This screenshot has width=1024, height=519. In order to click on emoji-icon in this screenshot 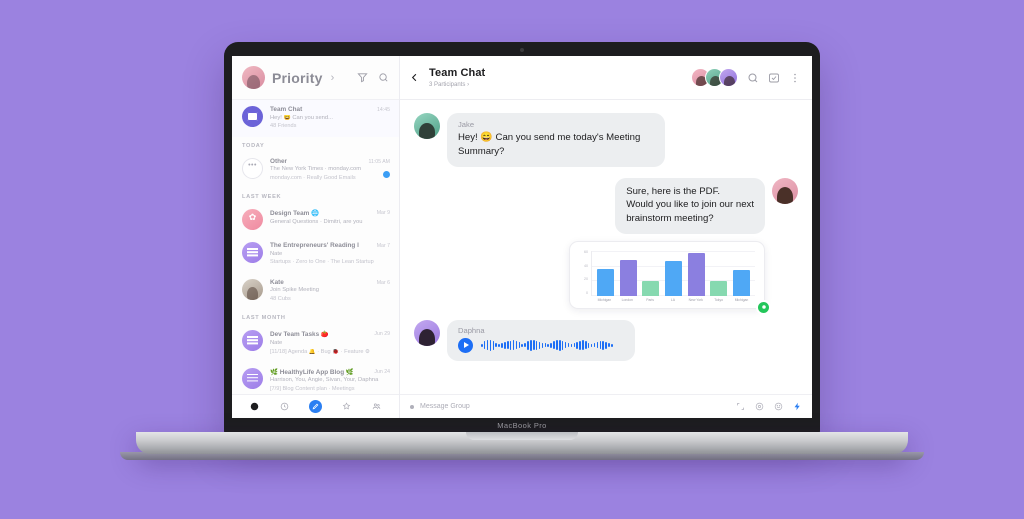, I will do `click(778, 406)`.